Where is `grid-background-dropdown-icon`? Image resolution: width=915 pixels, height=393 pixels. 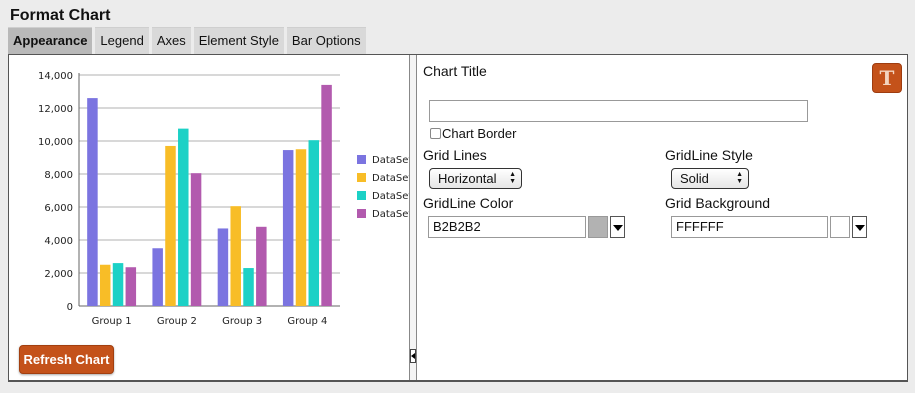
grid-background-dropdown-icon is located at coordinates (859, 227).